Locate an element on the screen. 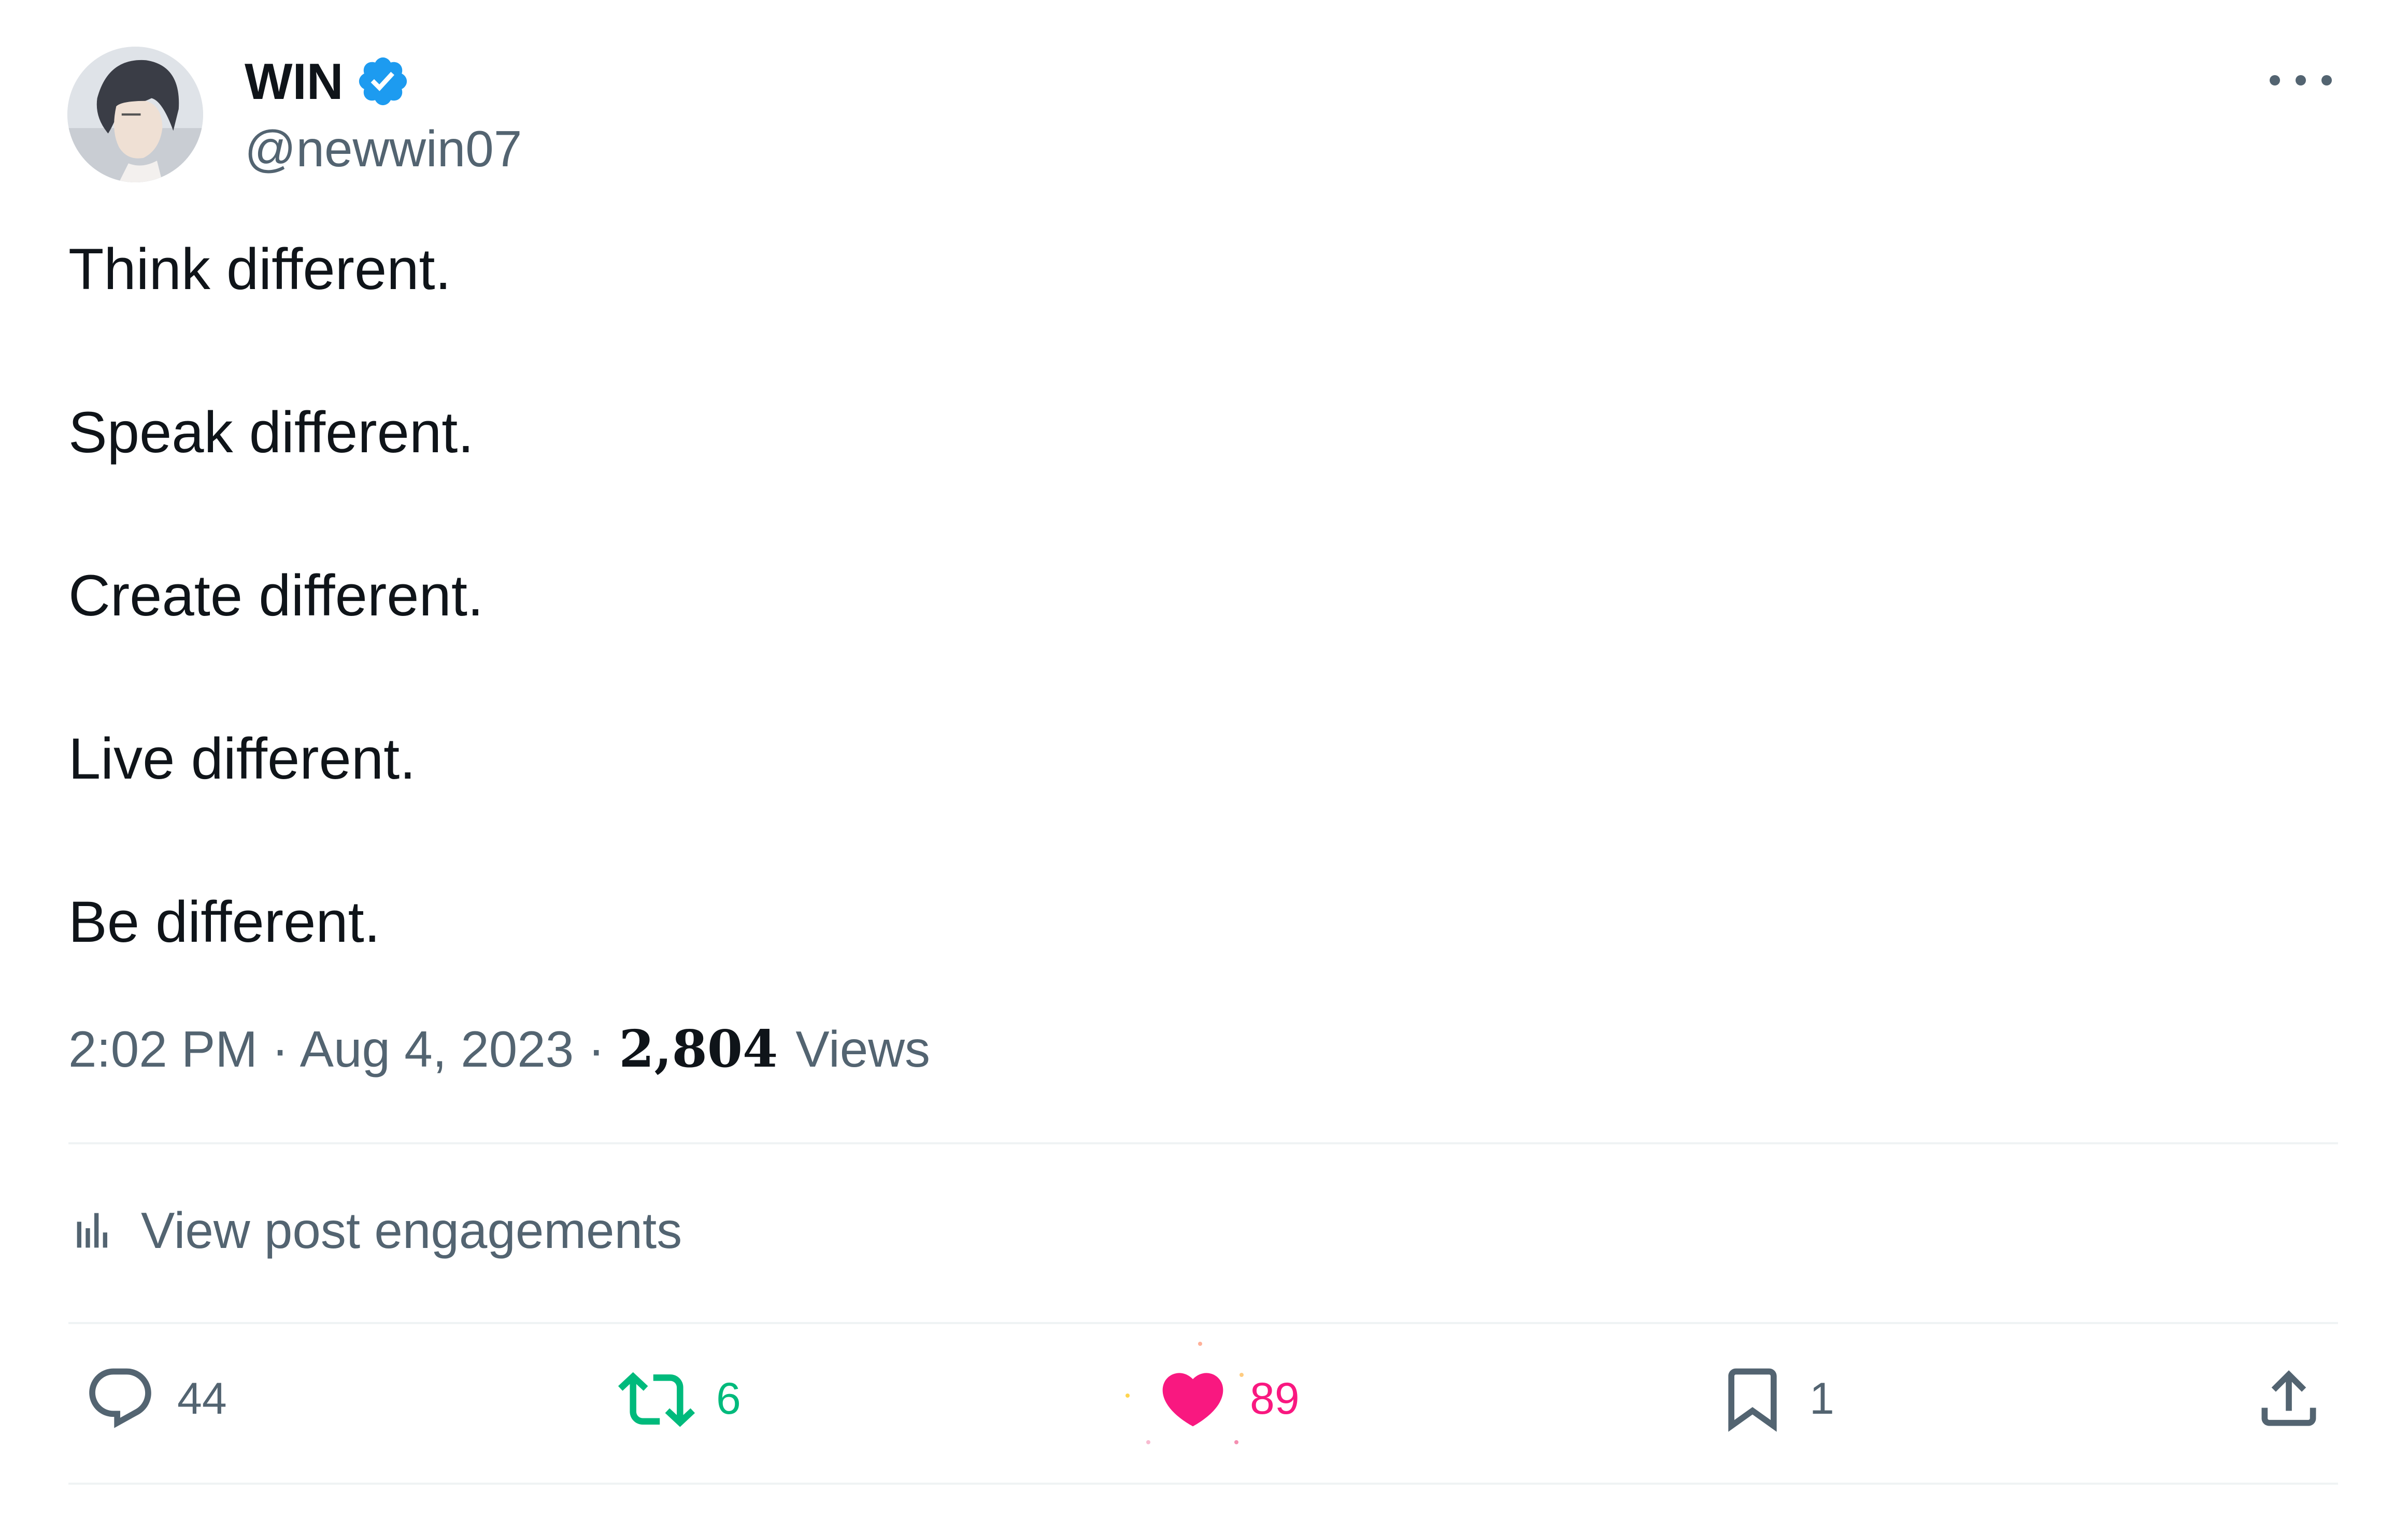 The image size is (2408, 1522). more-options-icon is located at coordinates (2301, 80).